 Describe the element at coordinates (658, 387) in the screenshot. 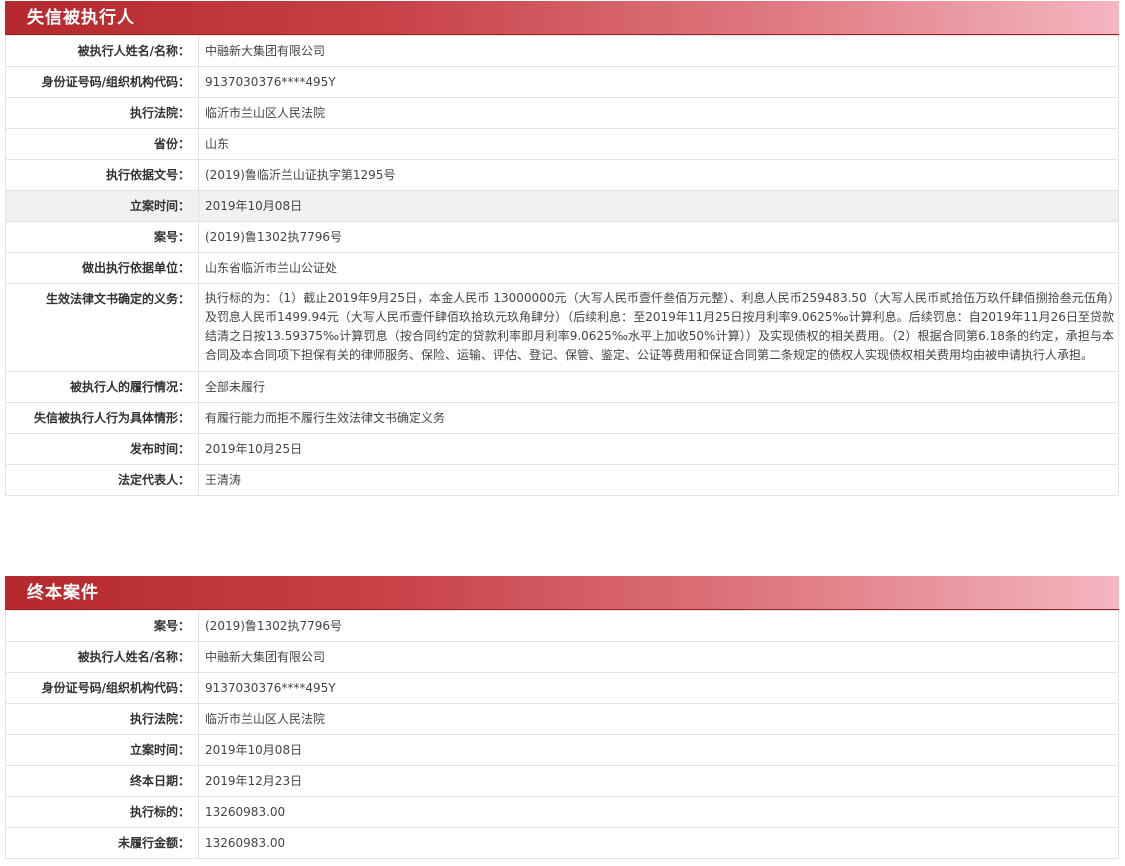

I see `field-value: 全部未履行` at that location.